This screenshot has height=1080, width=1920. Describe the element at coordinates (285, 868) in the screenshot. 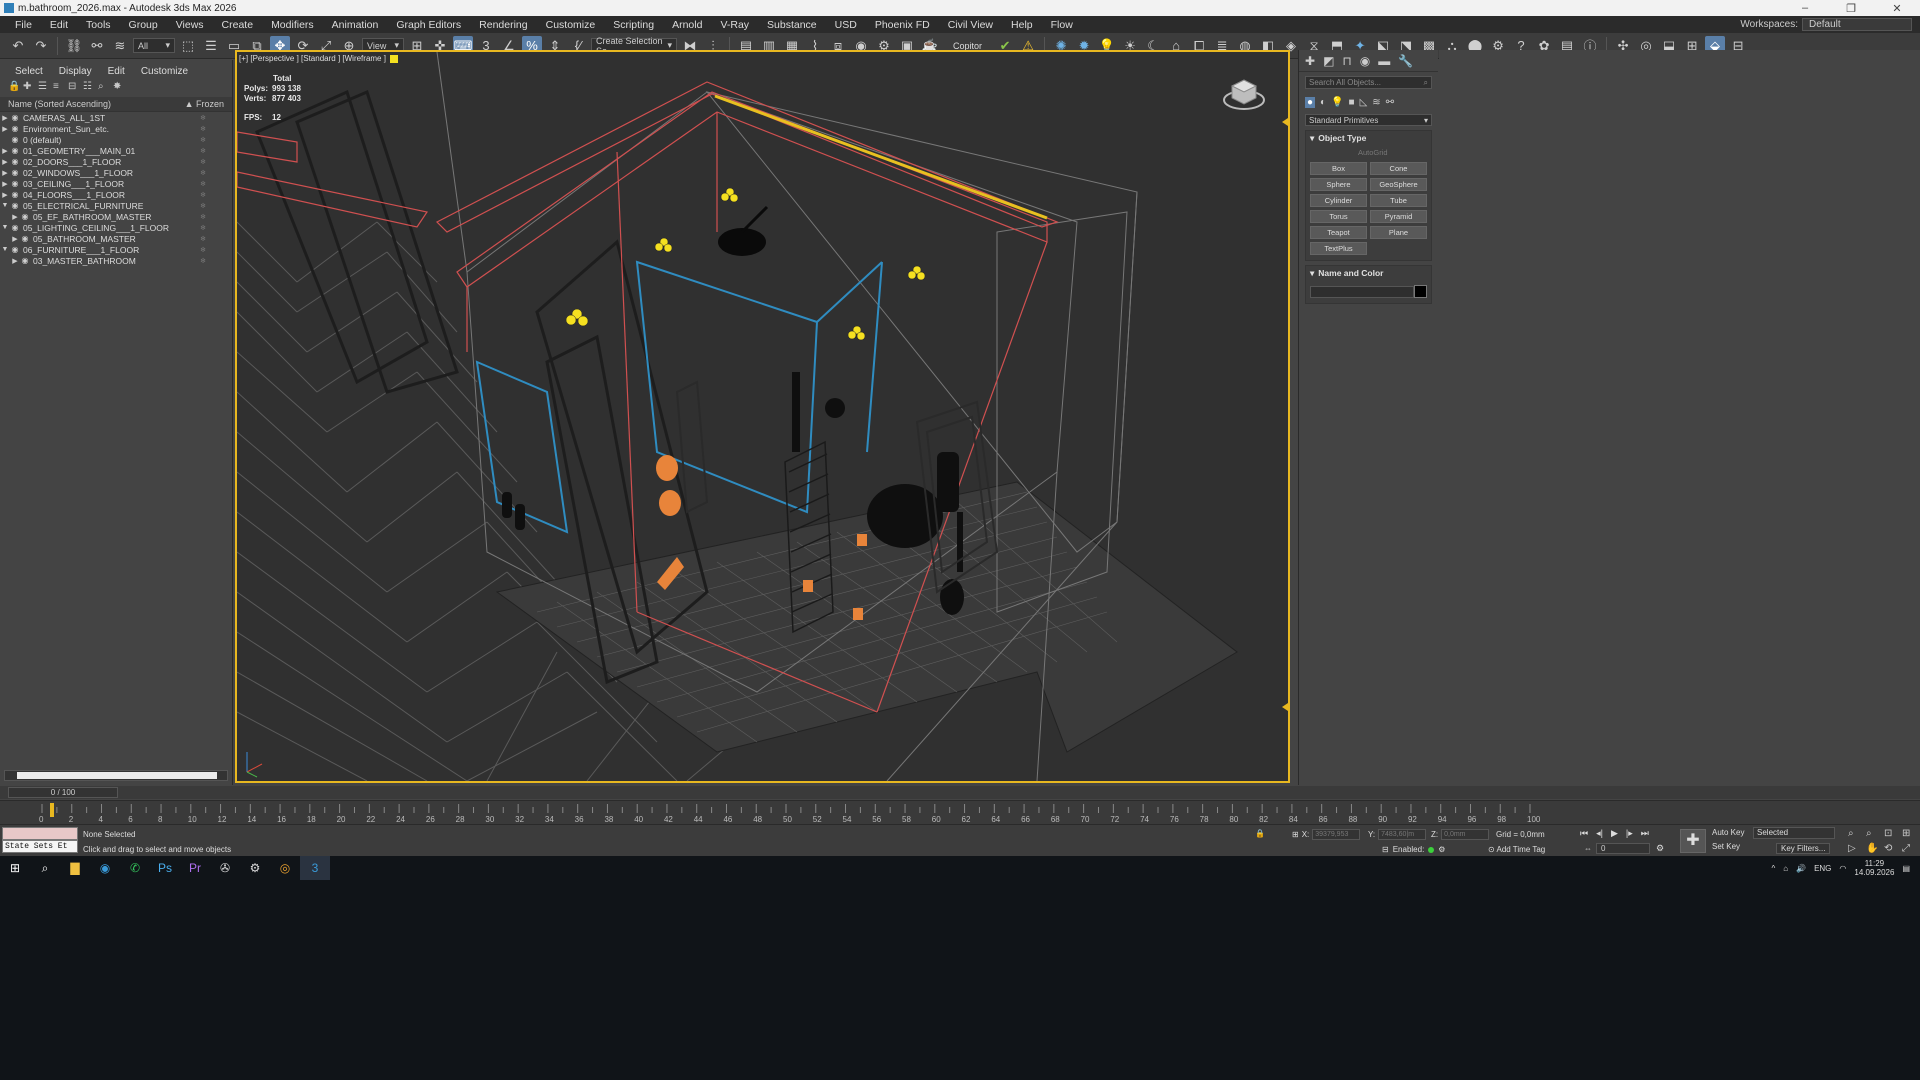

I see `chrome-icon: ◎` at that location.